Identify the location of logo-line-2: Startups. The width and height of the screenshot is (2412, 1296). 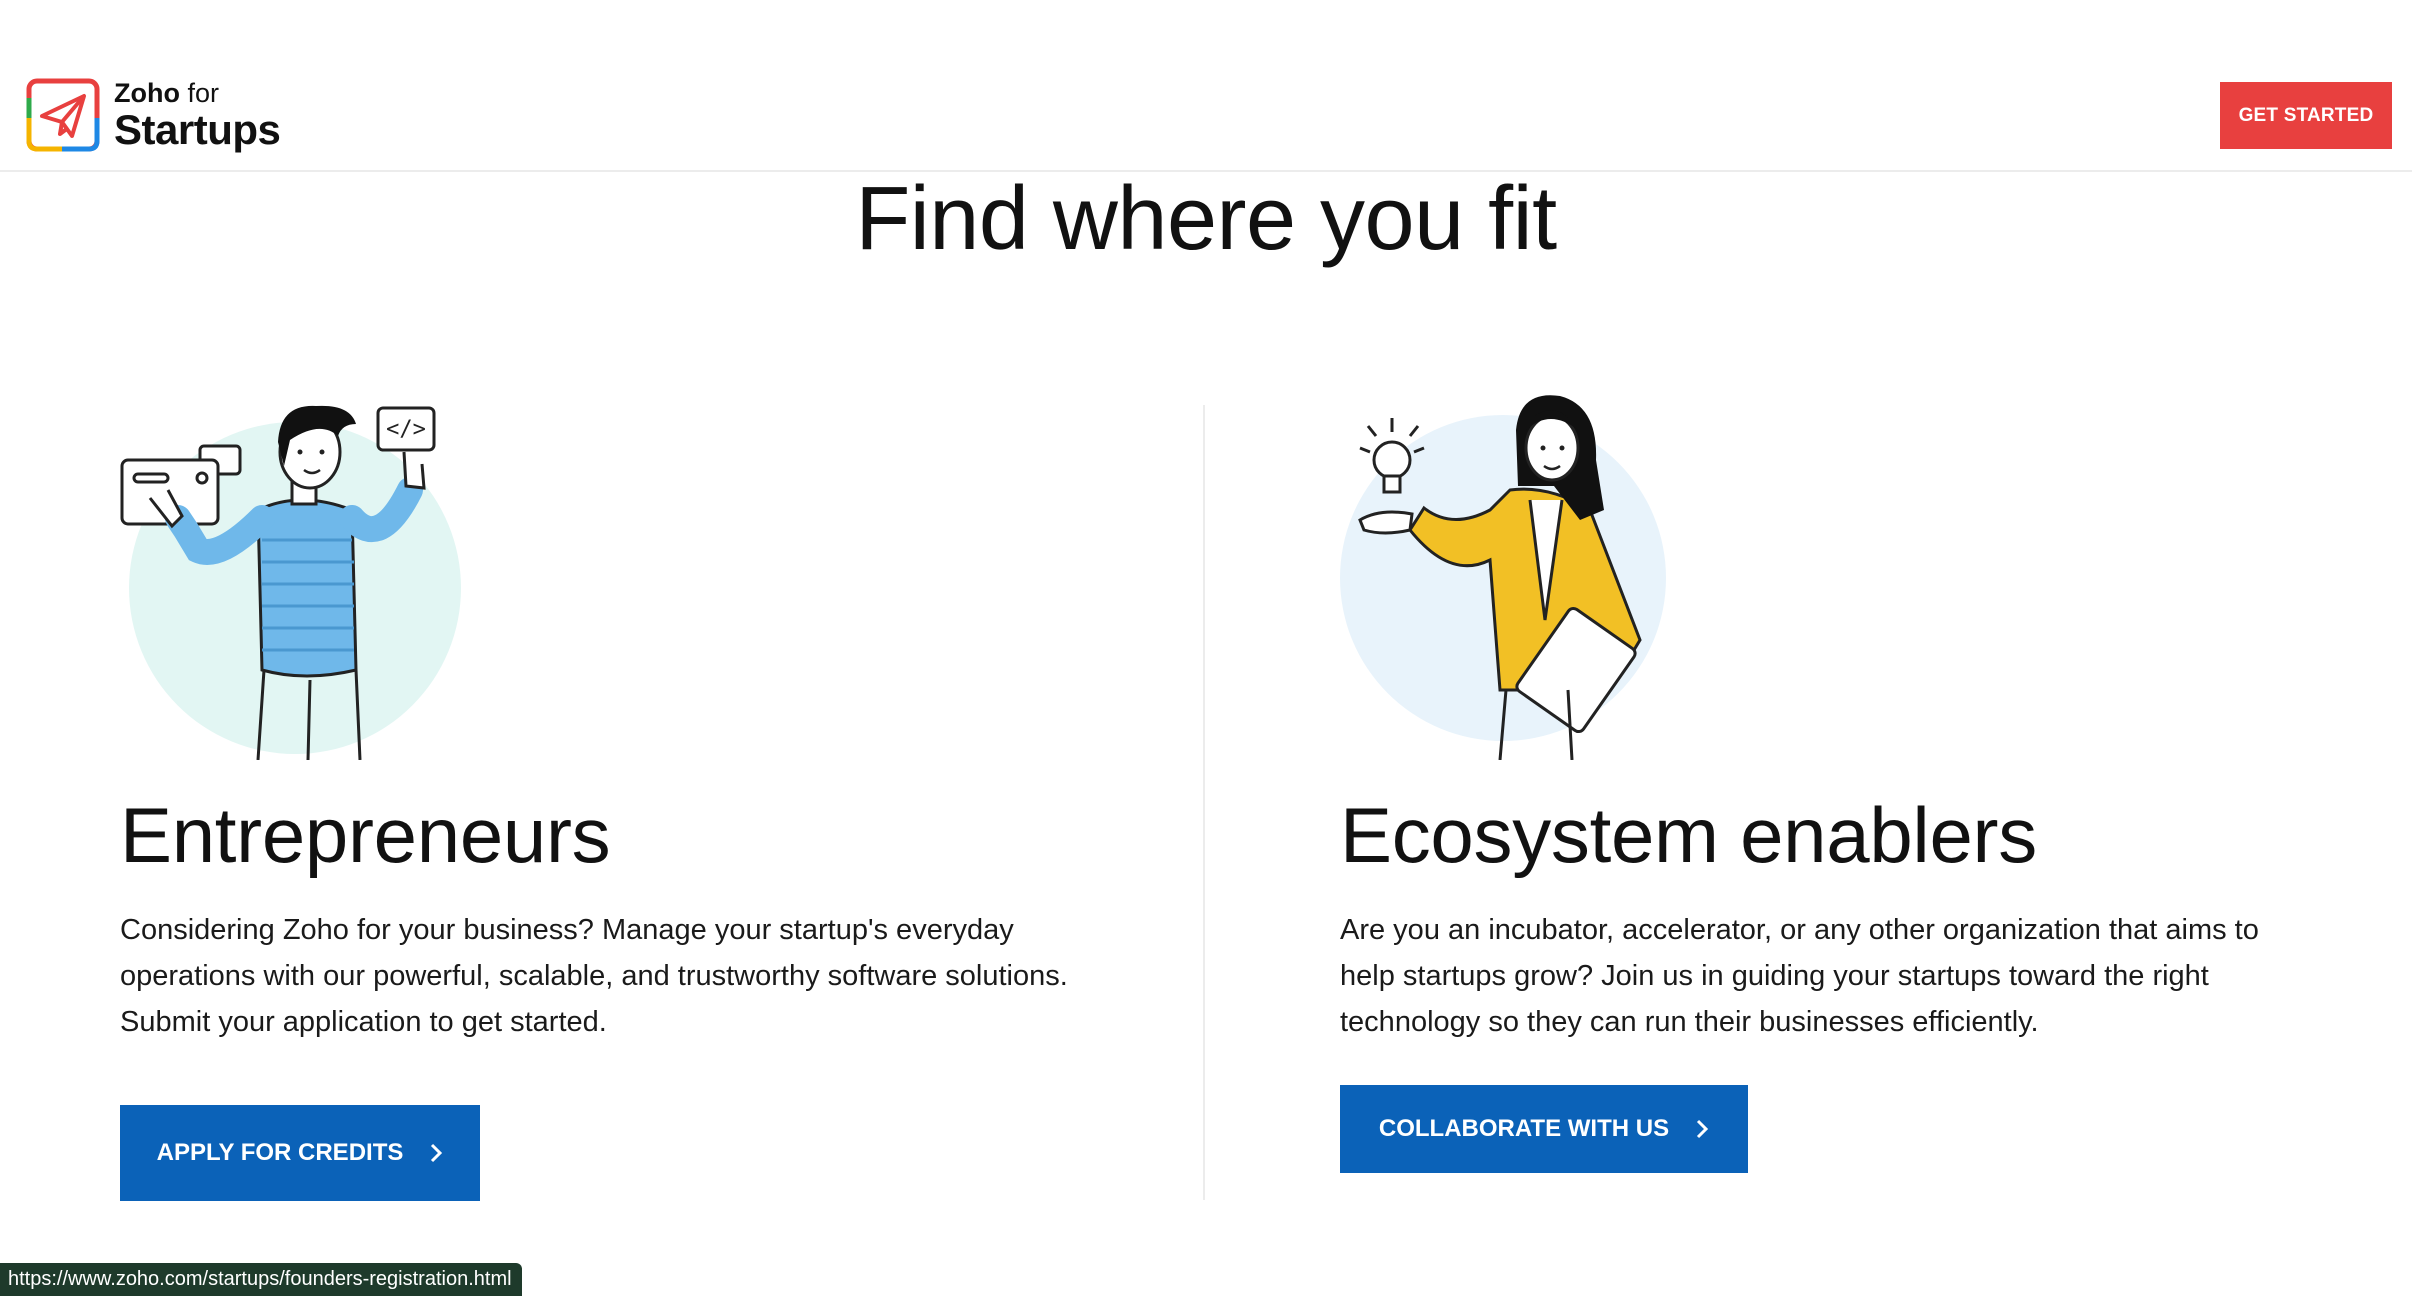
(197, 129).